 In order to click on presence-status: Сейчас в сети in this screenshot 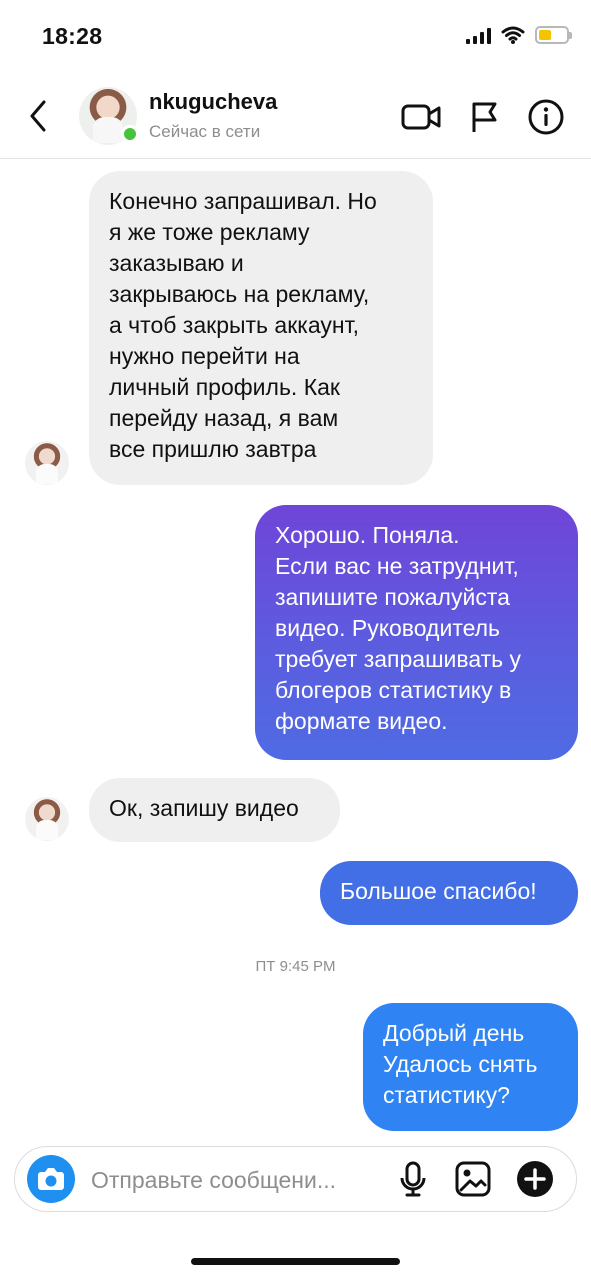, I will do `click(205, 131)`.